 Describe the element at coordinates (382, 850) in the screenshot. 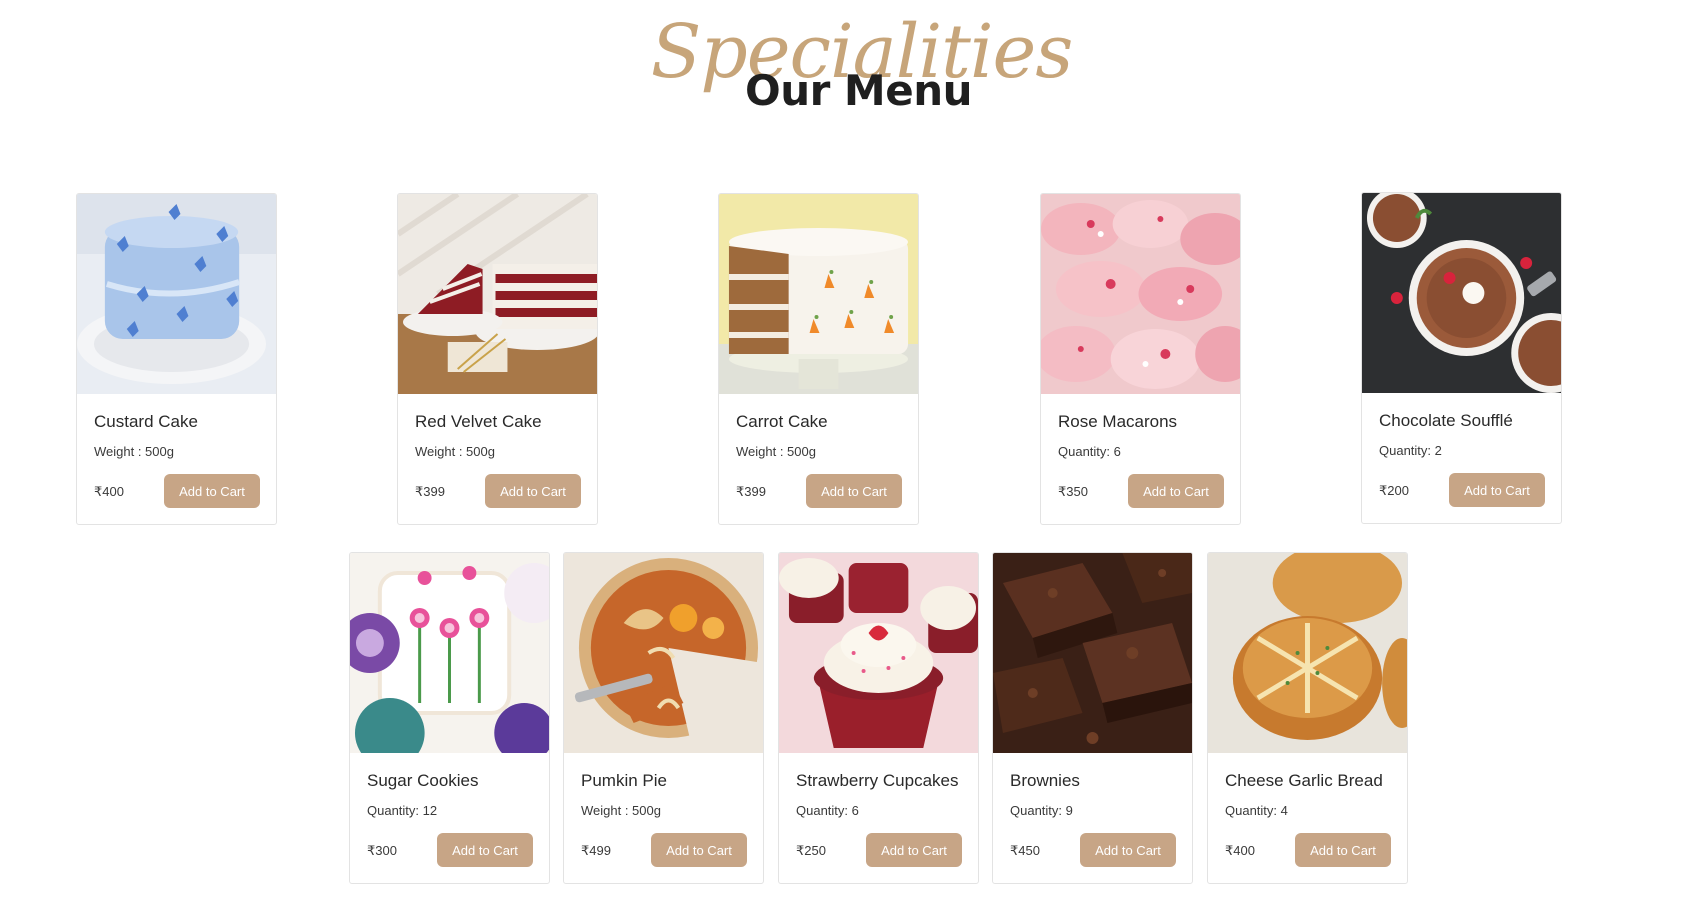

I see `product-price: ₹300` at that location.